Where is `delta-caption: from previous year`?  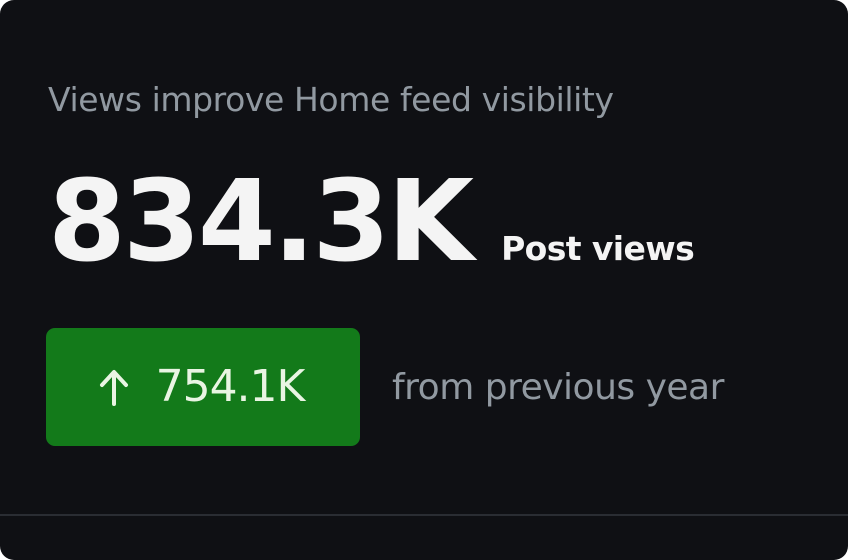
delta-caption: from previous year is located at coordinates (558, 387).